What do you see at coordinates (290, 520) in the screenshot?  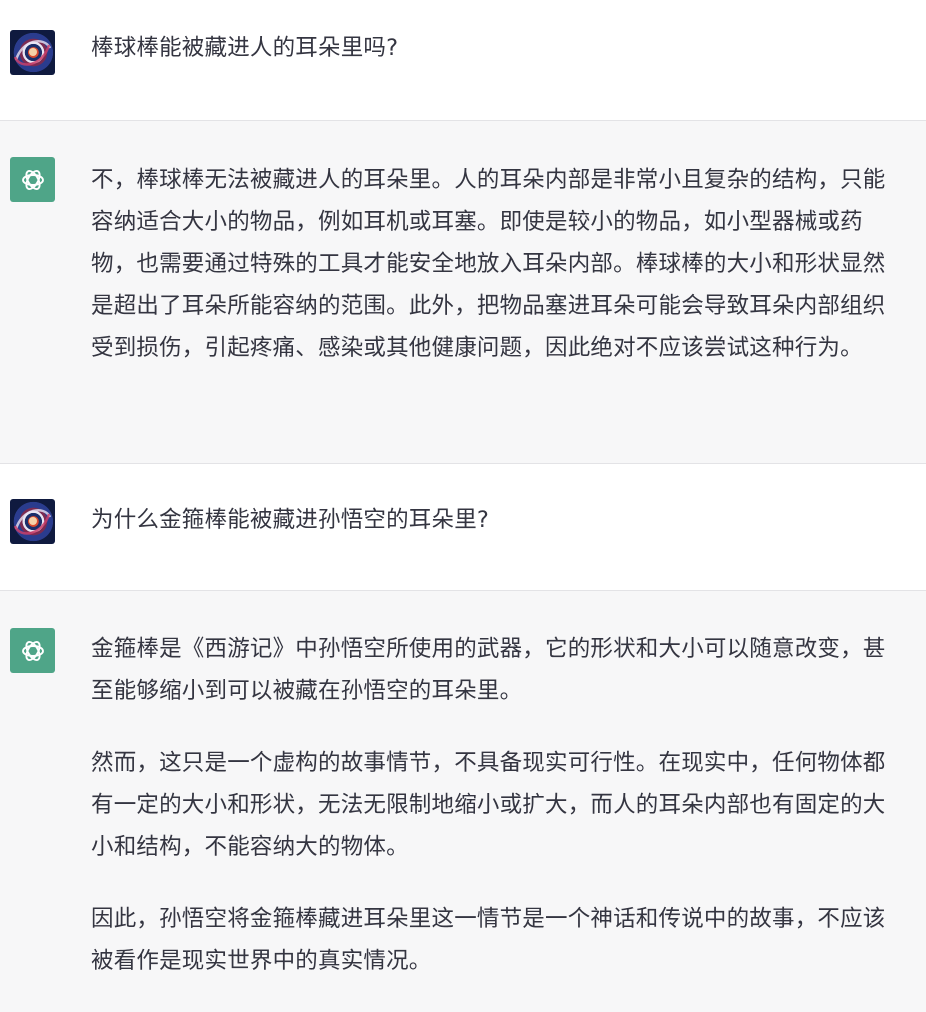 I see `message-paragraph: 为什么金箍棒能被藏进孙悟空的耳朵里?` at bounding box center [290, 520].